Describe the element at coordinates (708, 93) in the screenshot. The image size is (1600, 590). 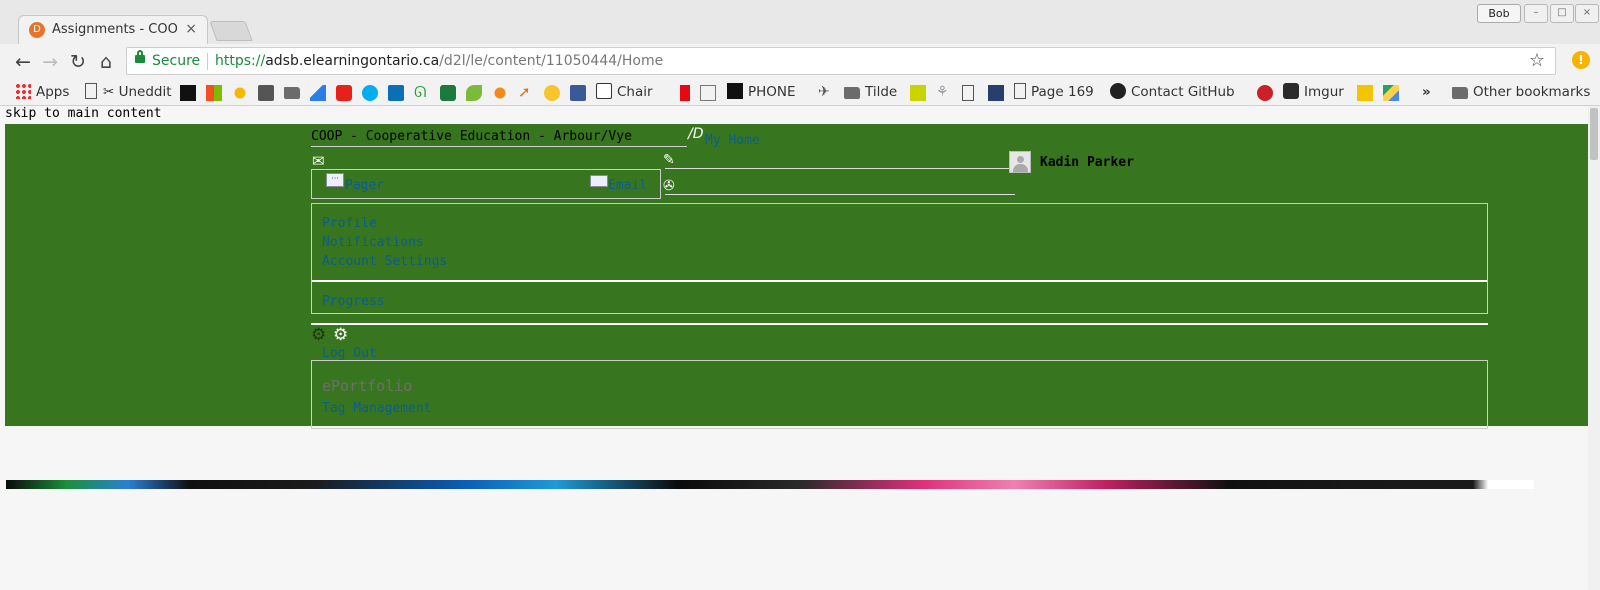
I see `cart-icon` at that location.